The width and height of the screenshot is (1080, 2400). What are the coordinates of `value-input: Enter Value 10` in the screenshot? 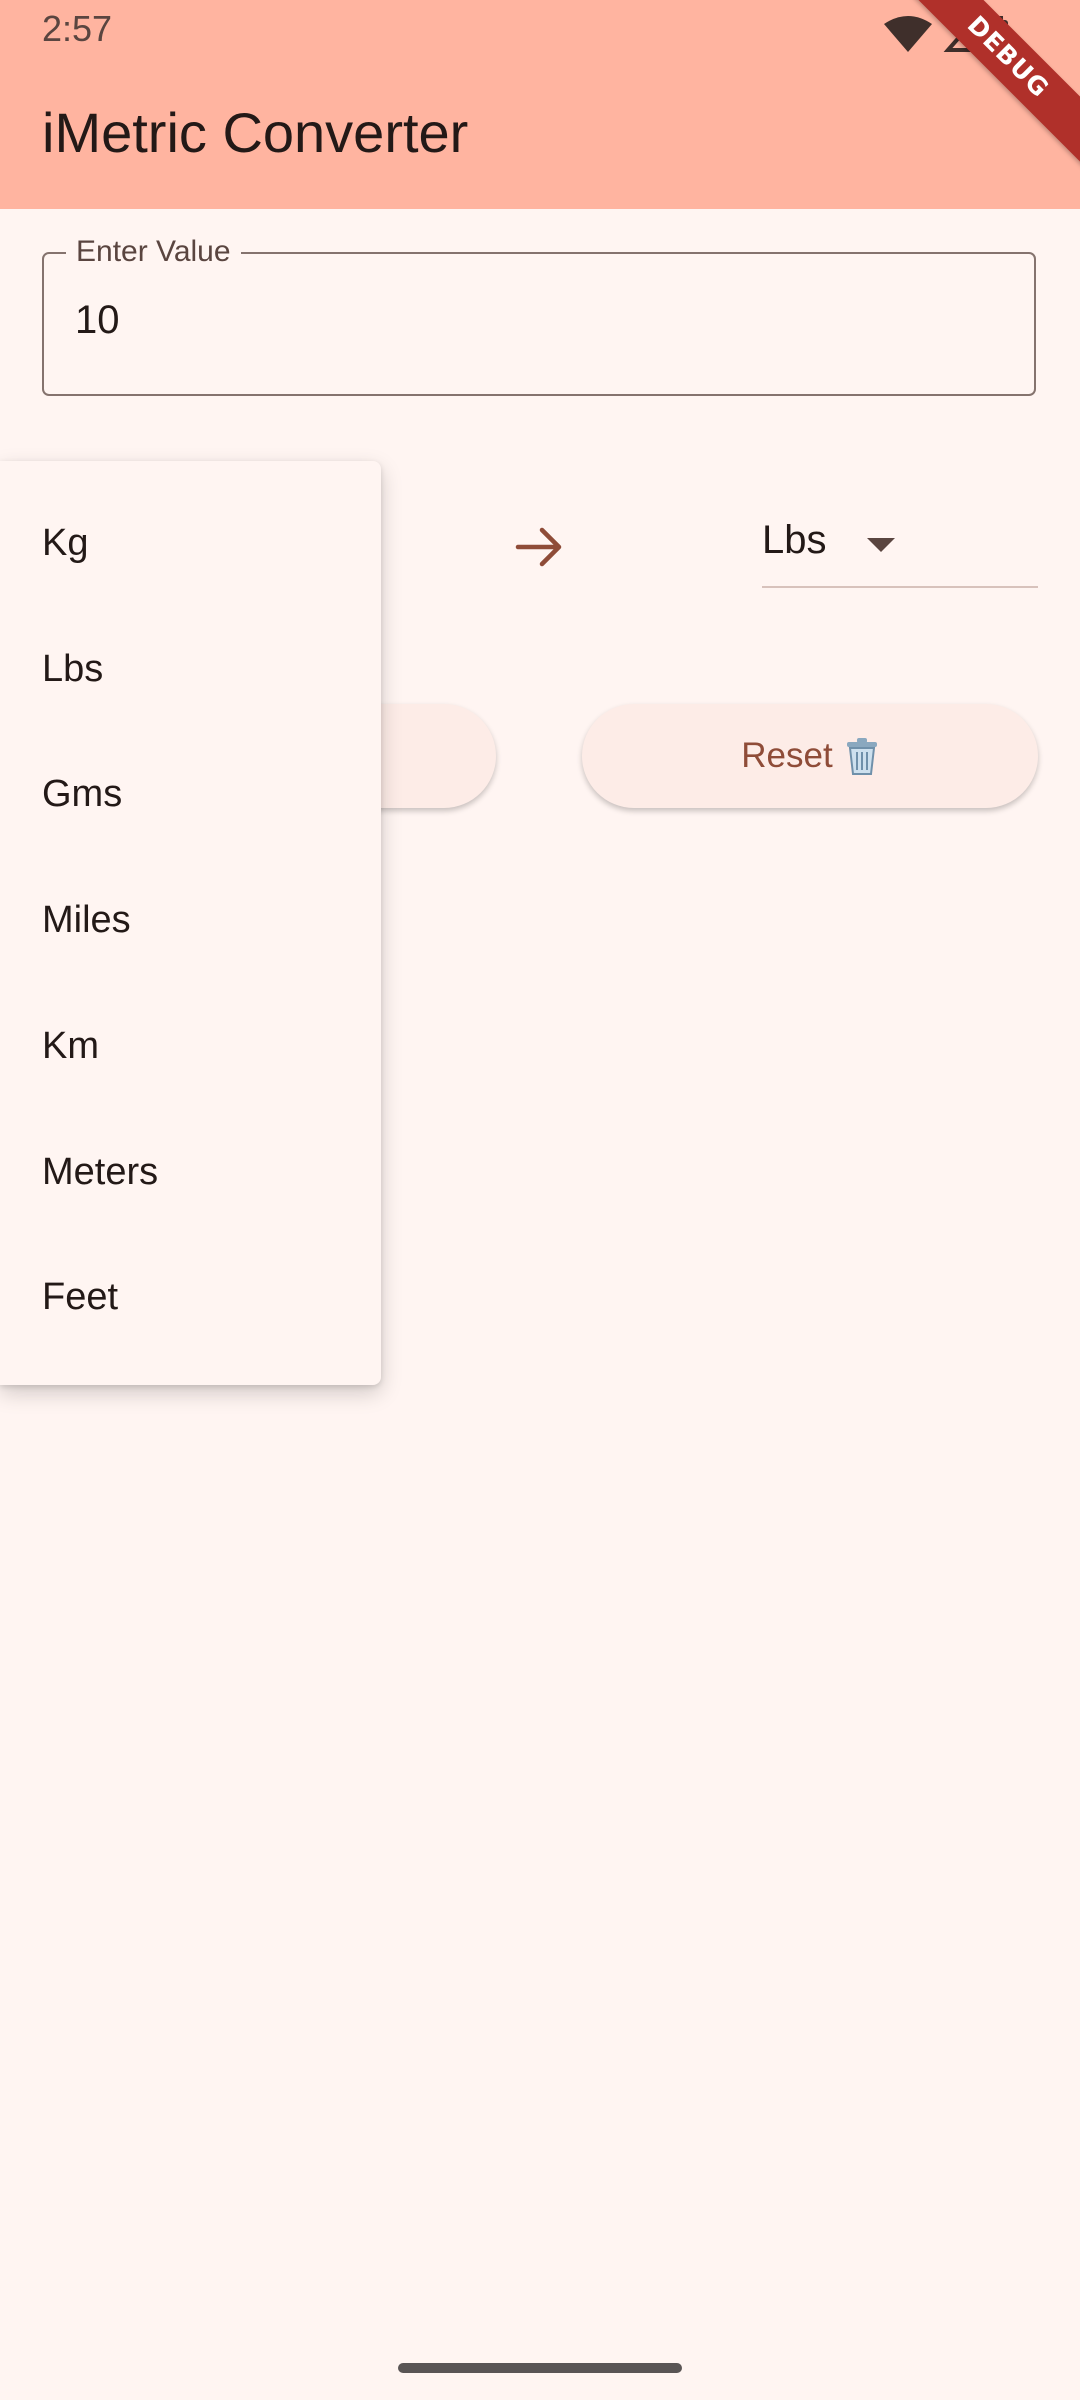 It's located at (539, 314).